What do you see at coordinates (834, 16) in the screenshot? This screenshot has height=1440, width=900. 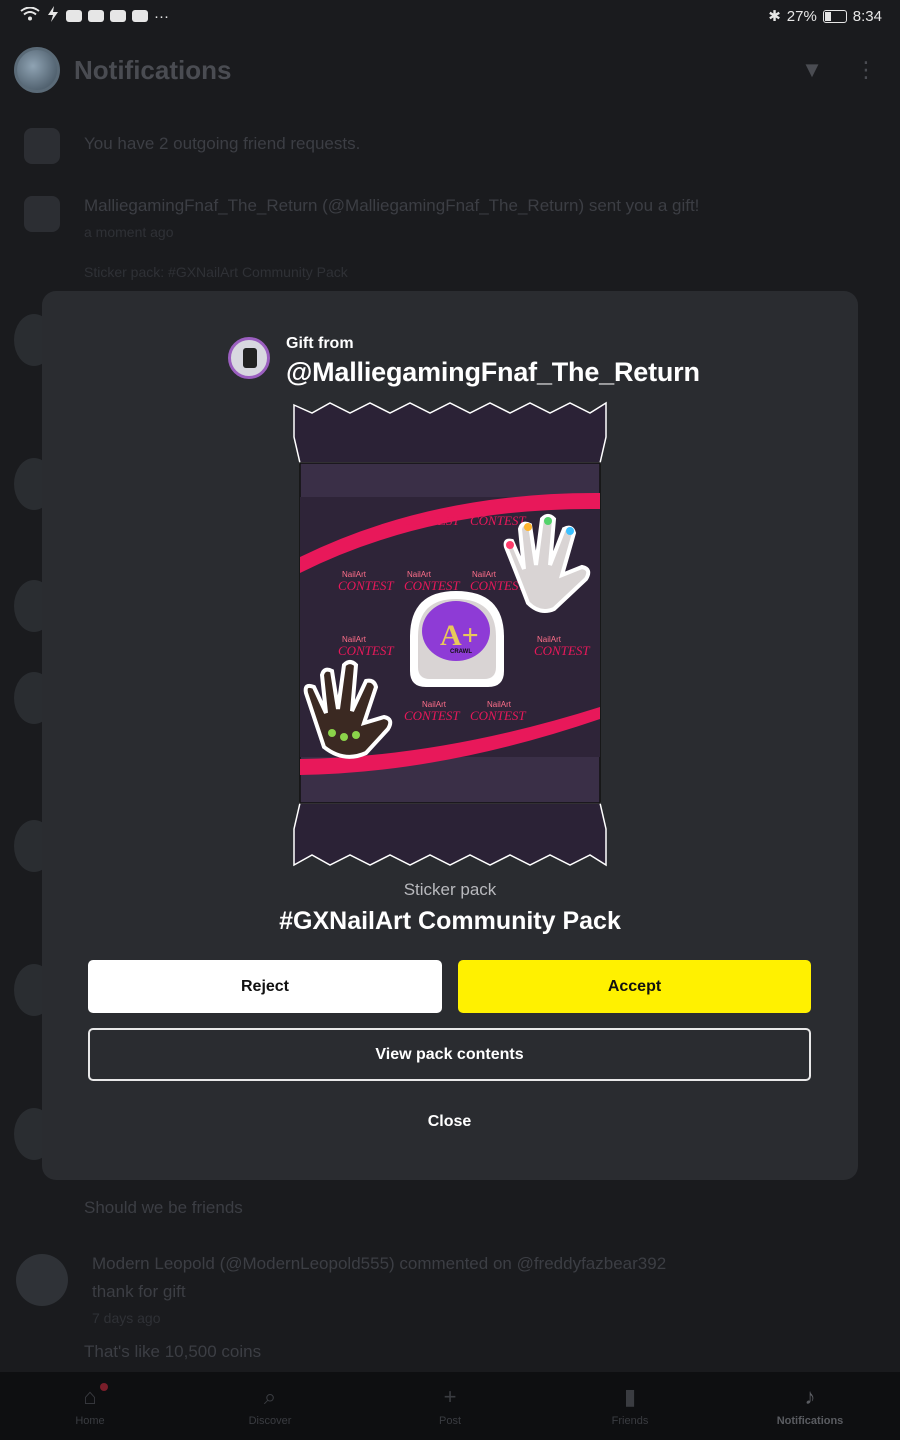 I see `battery-icon` at bounding box center [834, 16].